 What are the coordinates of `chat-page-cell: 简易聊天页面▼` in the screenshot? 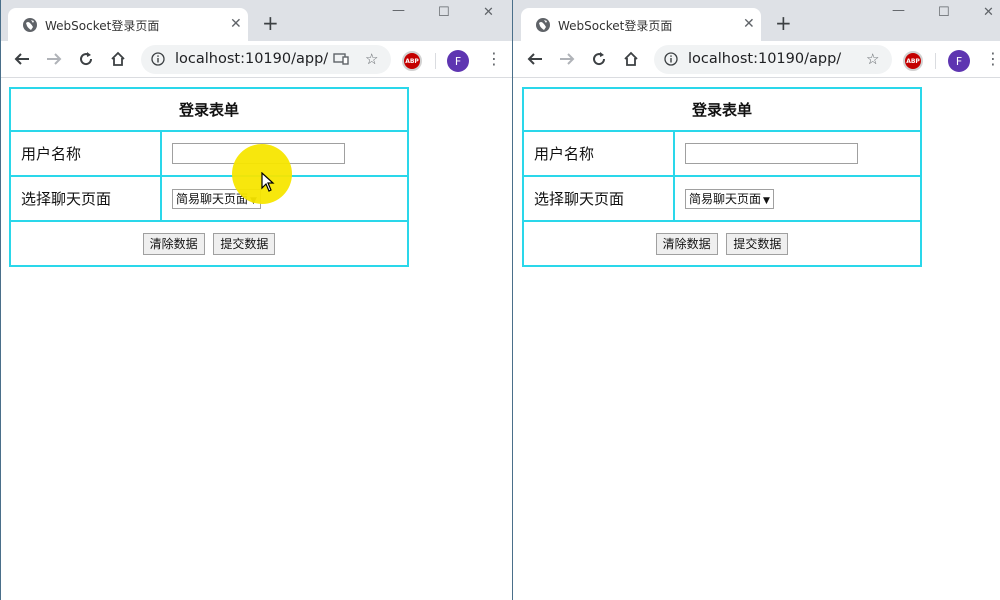 It's located at (797, 198).